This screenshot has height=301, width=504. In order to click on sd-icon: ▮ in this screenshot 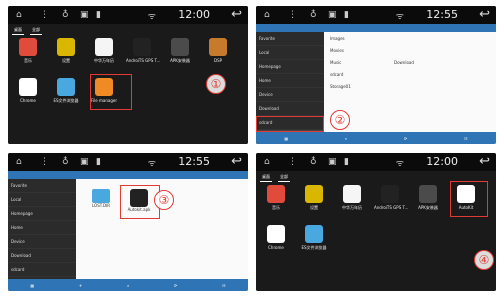, I will do `click(98, 15)`.